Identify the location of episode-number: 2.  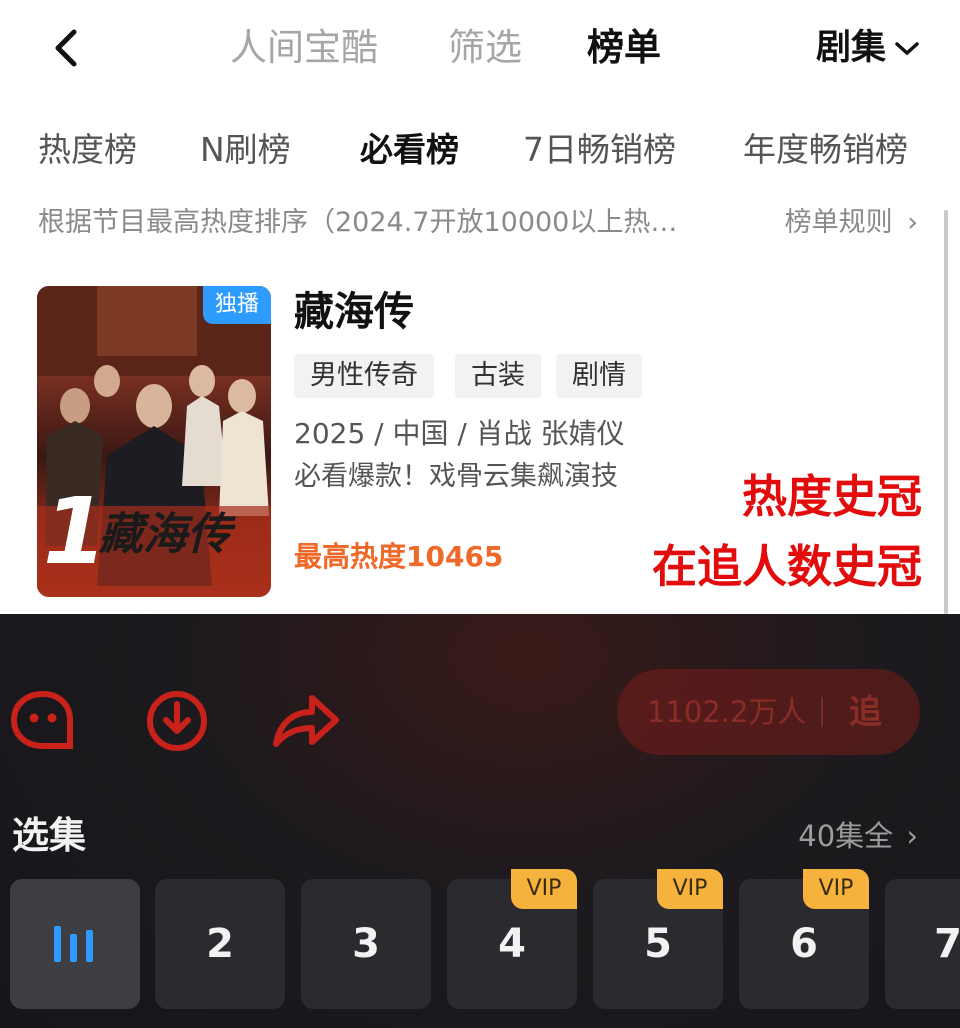
(220, 944).